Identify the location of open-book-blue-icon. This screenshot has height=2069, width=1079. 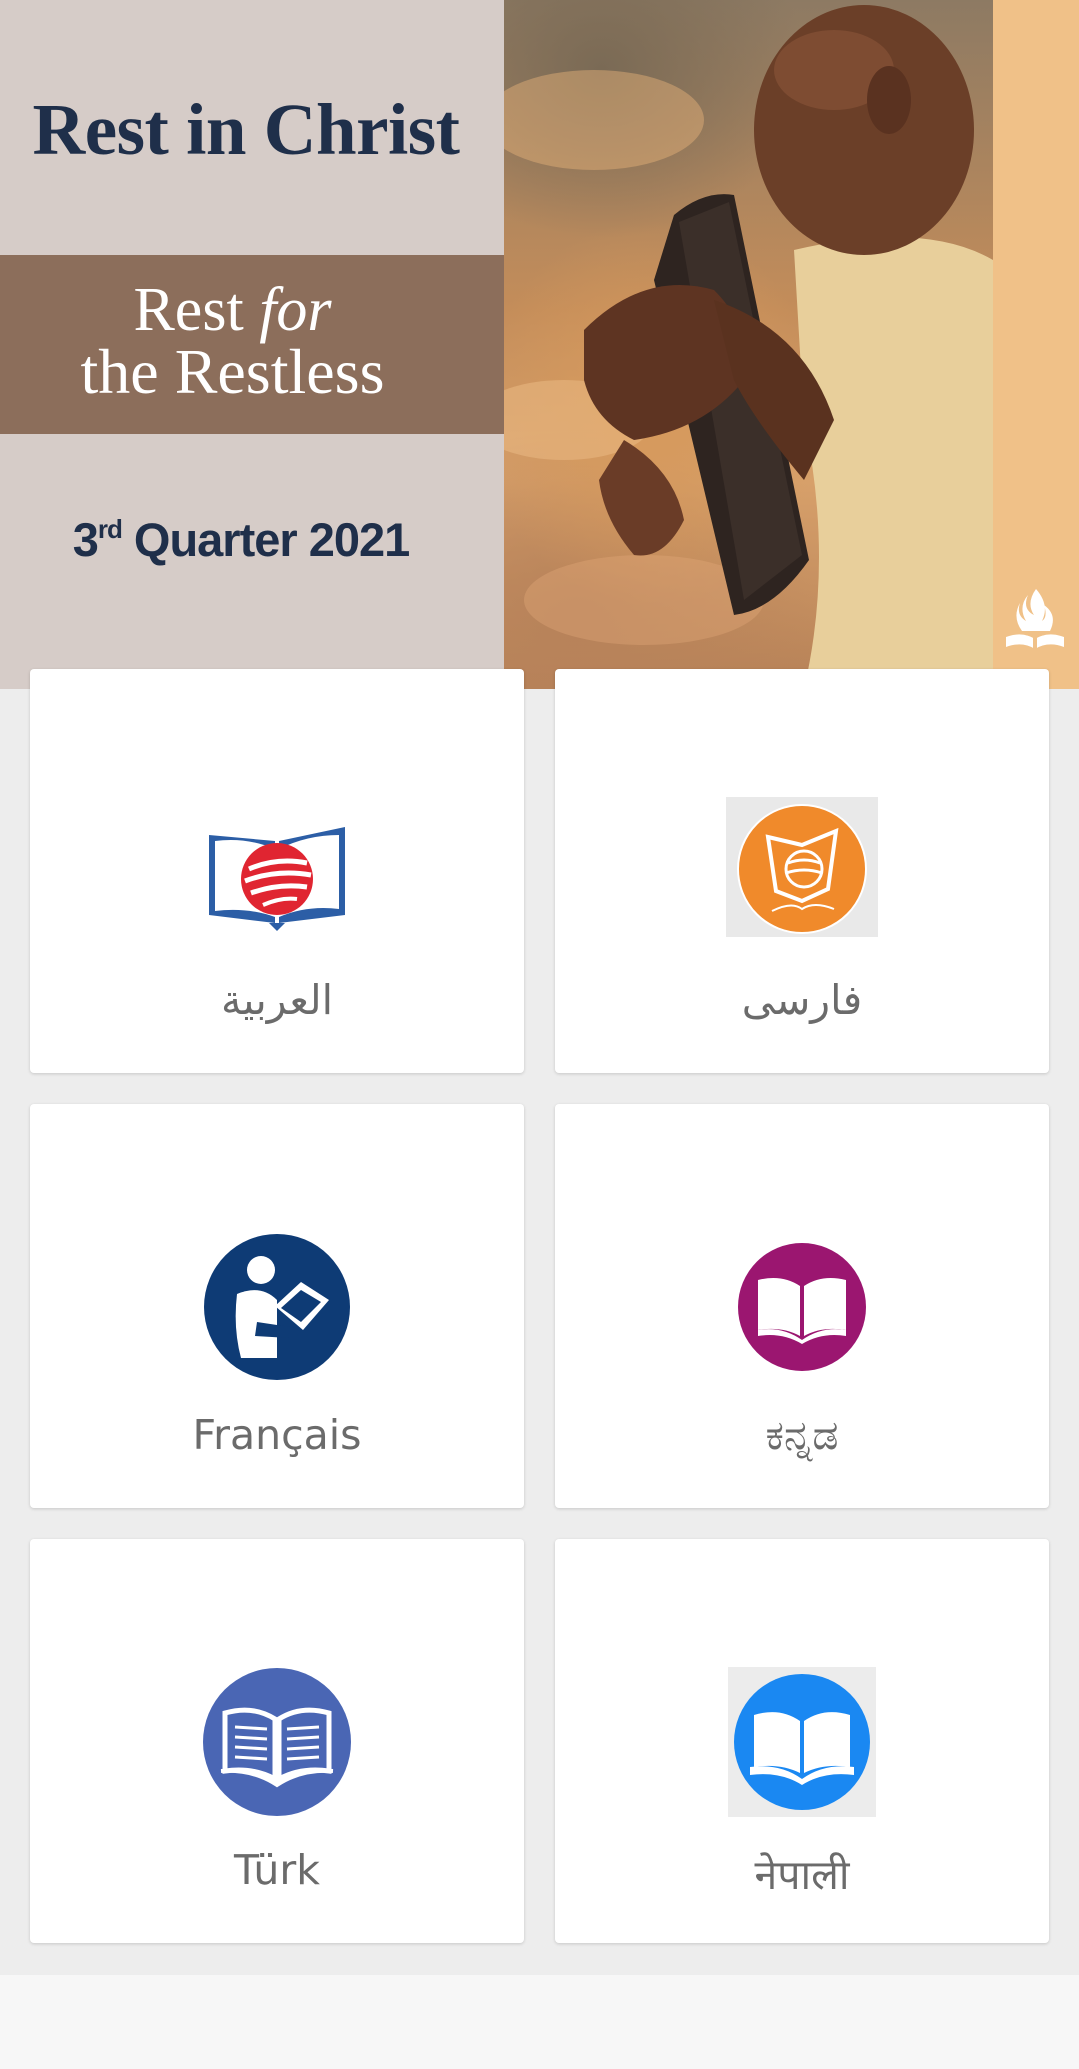
(802, 1742).